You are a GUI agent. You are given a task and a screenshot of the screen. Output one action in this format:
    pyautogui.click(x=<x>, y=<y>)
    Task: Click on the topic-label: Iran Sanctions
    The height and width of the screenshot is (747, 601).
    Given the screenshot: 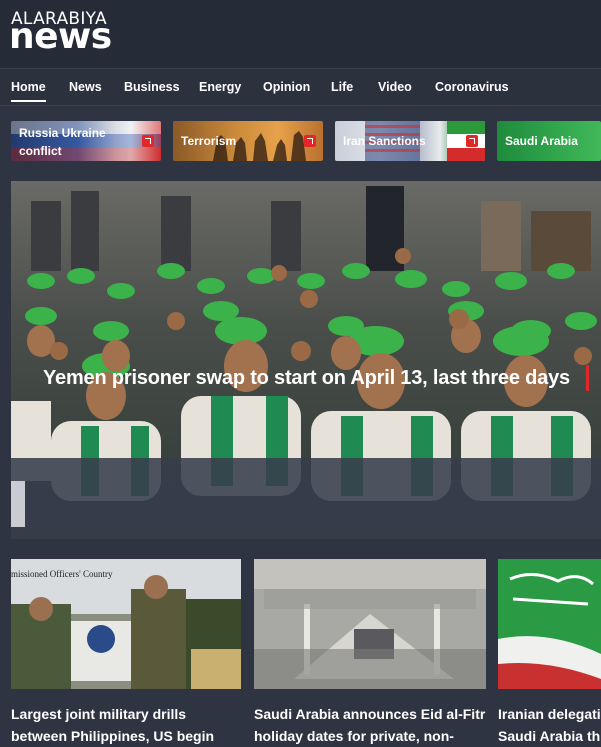 What is the action you would take?
    pyautogui.click(x=384, y=141)
    